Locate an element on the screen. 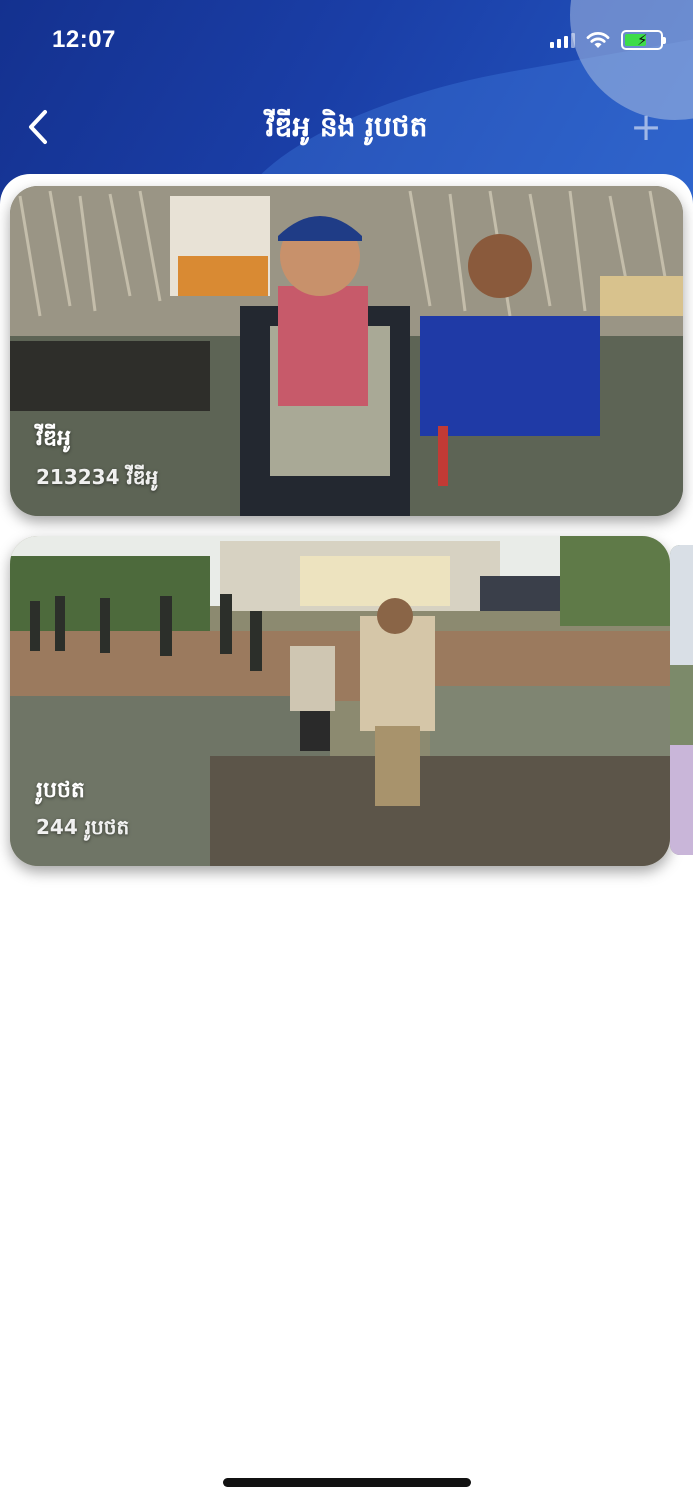  signal-icon is located at coordinates (562, 40).